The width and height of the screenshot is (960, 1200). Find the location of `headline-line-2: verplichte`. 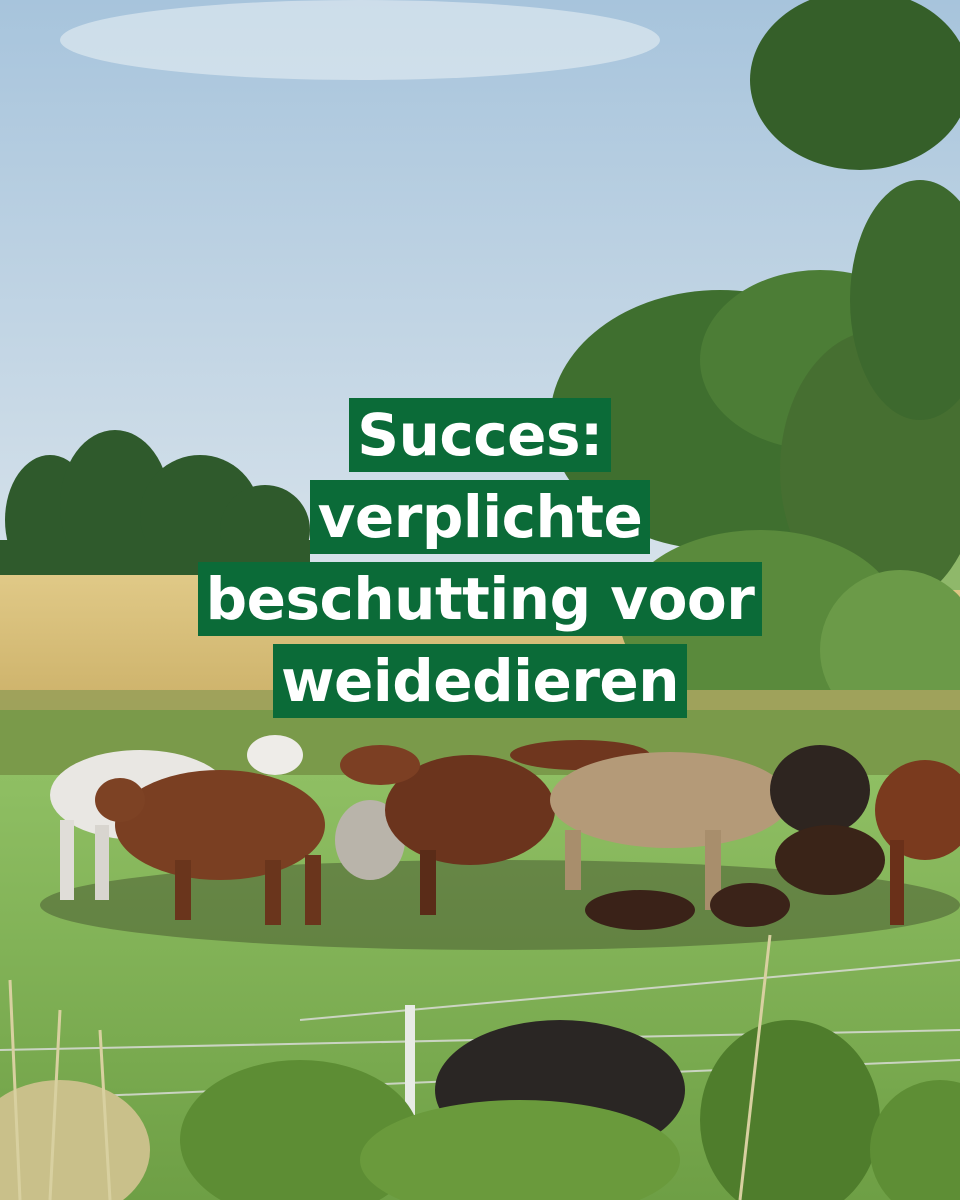

headline-line-2: verplichte is located at coordinates (480, 517).